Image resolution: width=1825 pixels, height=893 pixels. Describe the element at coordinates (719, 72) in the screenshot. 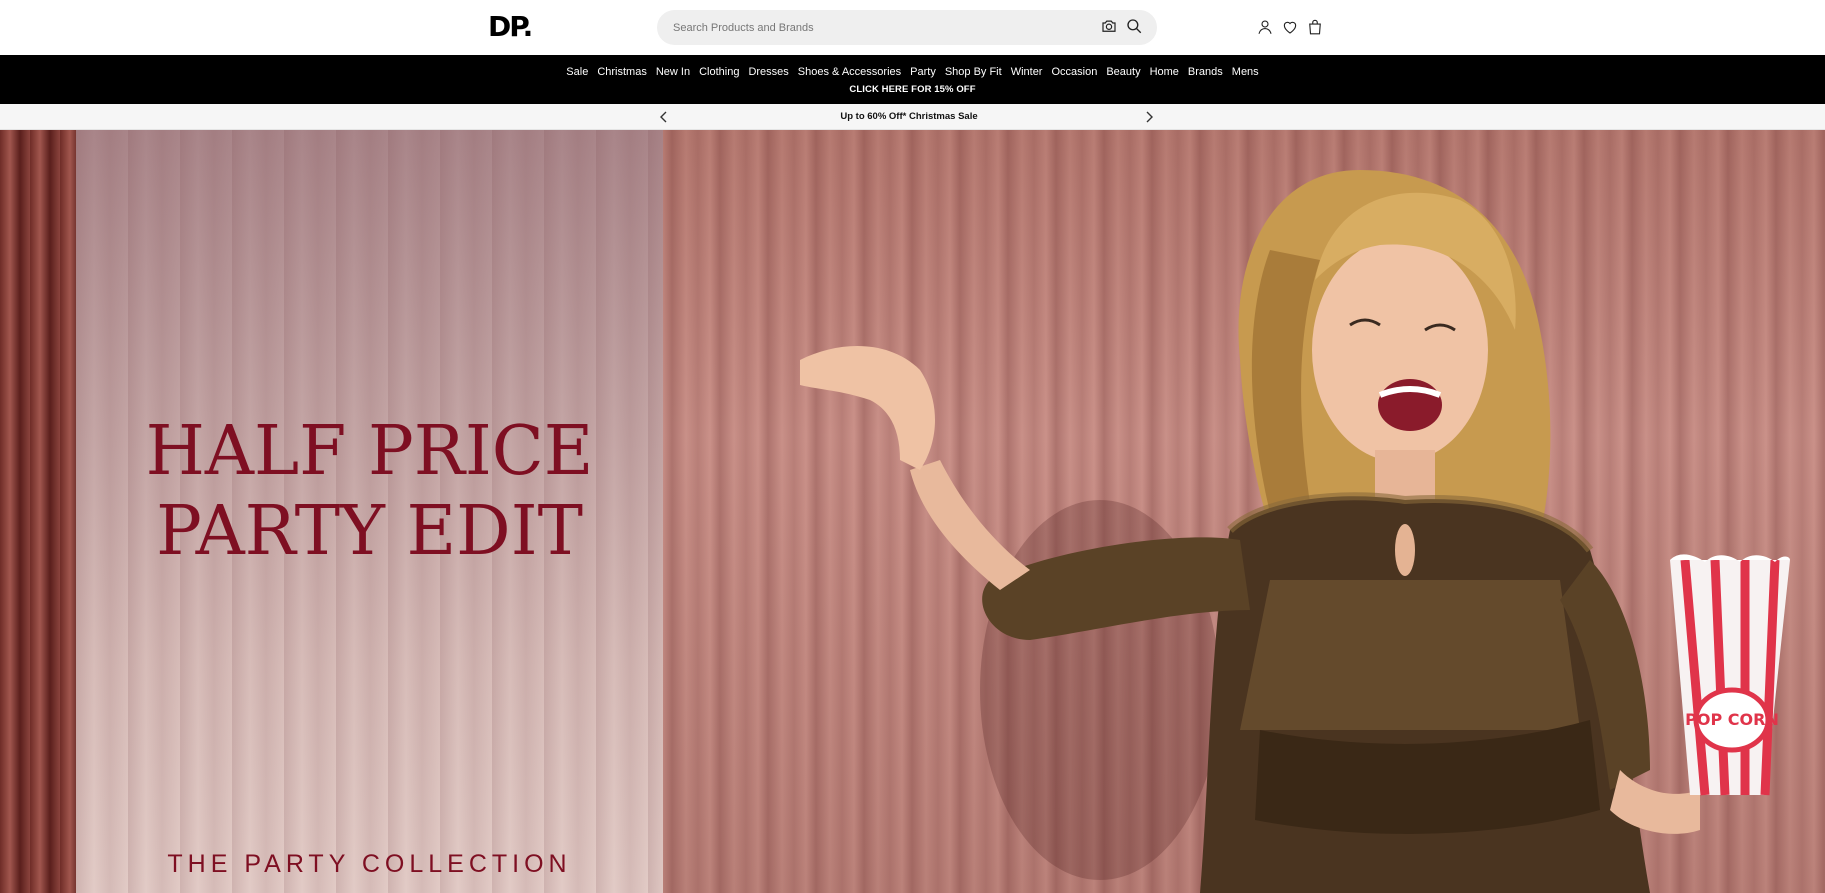

I see `nav-item-clothing: Clothing` at that location.